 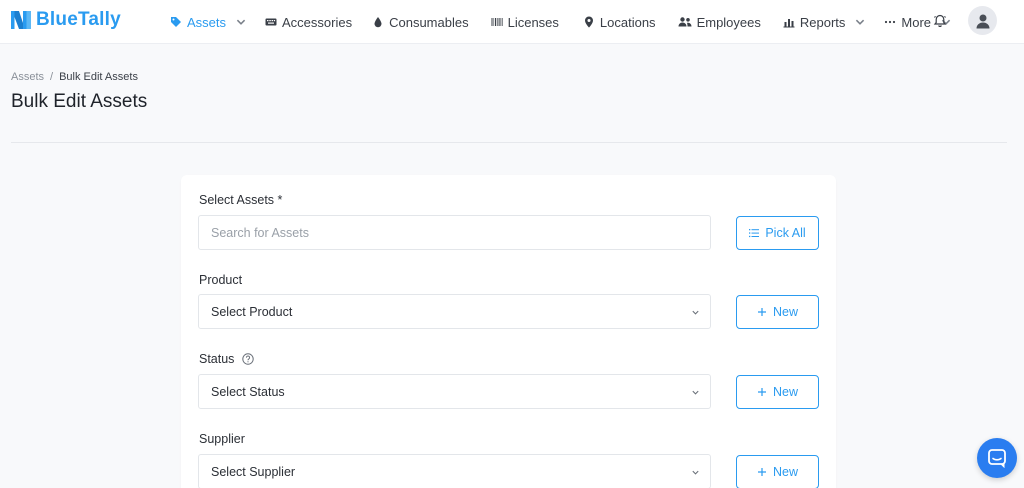 What do you see at coordinates (454, 232) in the screenshot?
I see `asset-search-input: Search for Assets` at bounding box center [454, 232].